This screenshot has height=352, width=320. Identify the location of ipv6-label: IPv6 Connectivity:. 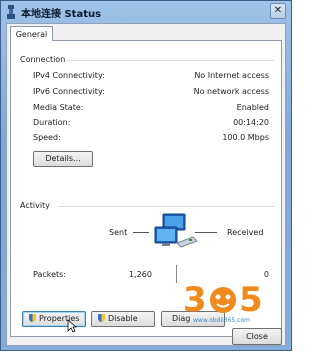
(69, 91).